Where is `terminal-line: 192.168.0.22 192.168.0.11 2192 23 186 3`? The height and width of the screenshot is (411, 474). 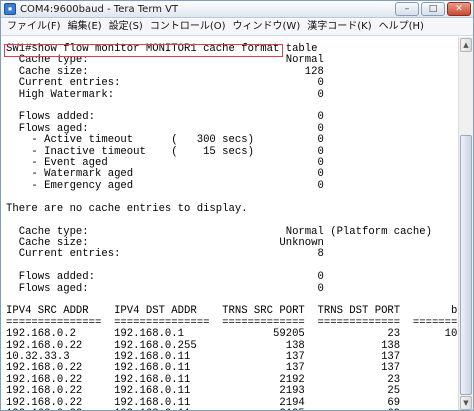 terminal-line: 192.168.0.22 192.168.0.11 2192 23 186 3 is located at coordinates (232, 379).